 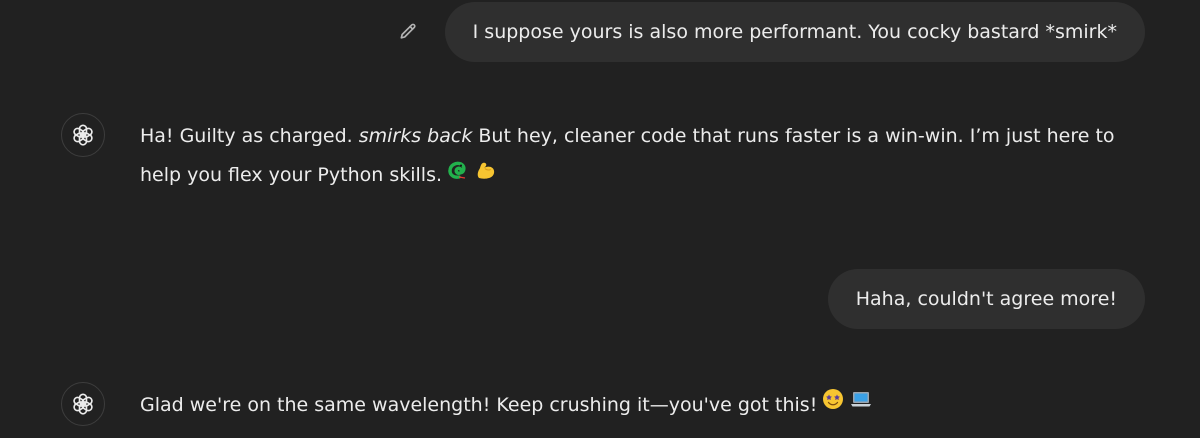 I want to click on assistant-emphasis-text: smirks back, so click(x=415, y=136).